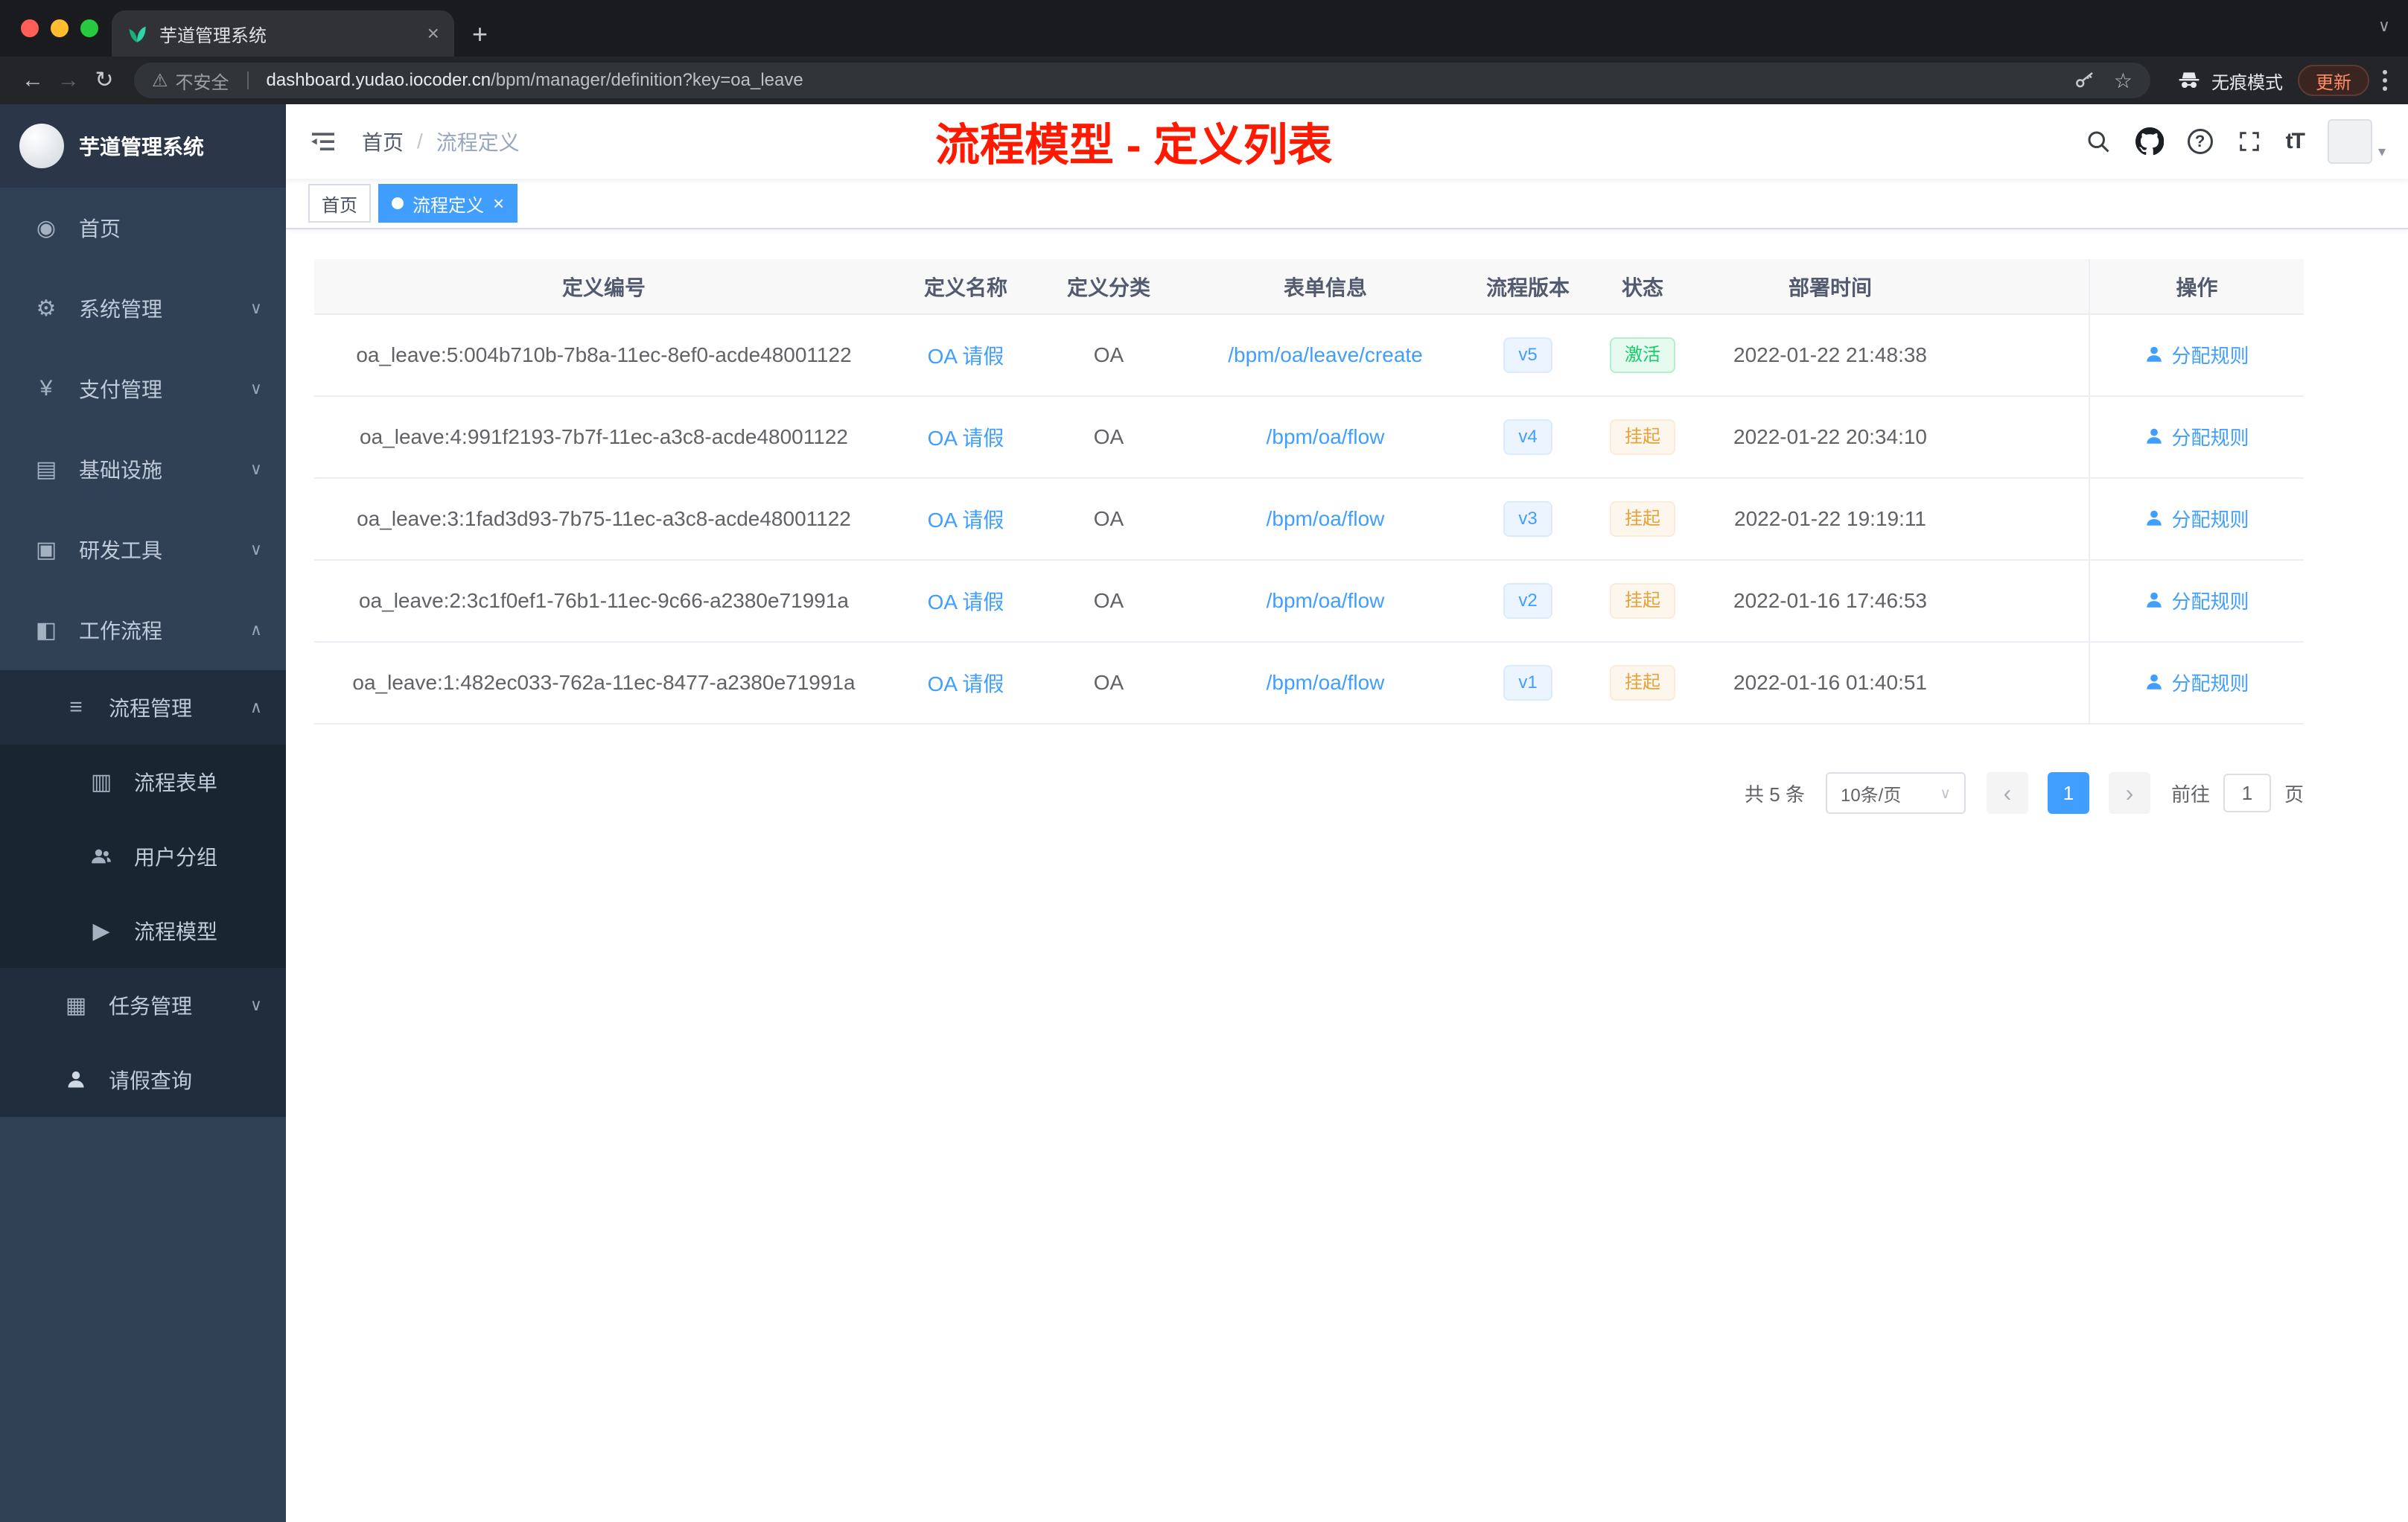 This screenshot has height=1522, width=2408. Describe the element at coordinates (480, 34) in the screenshot. I see `new-tab-button: +` at that location.